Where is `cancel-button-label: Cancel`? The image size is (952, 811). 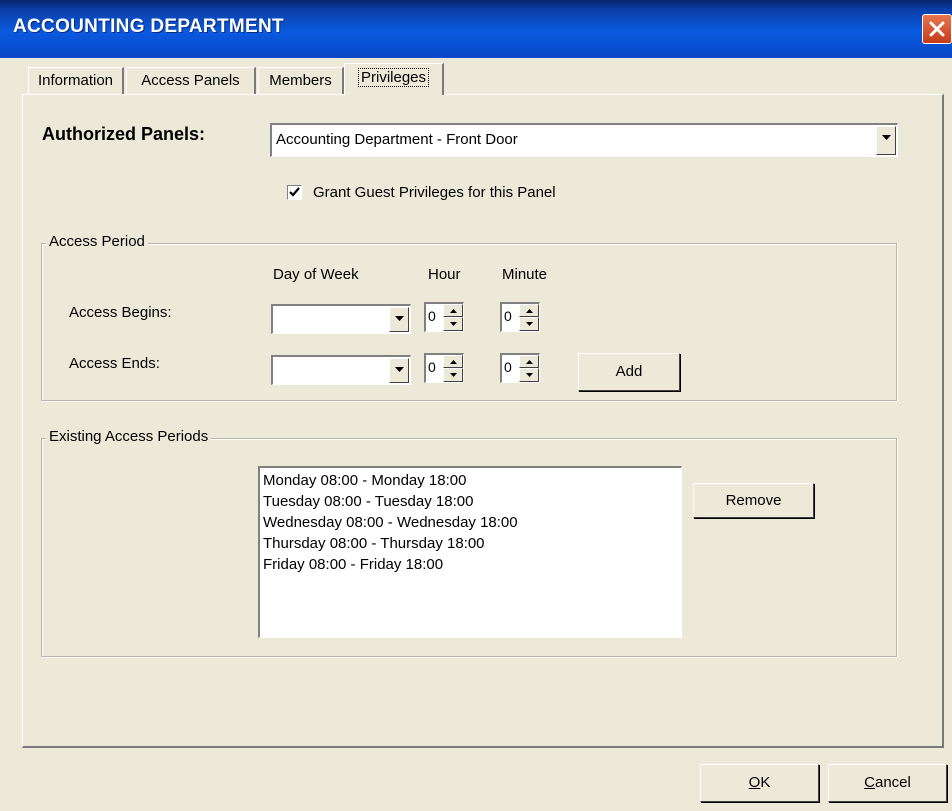
cancel-button-label: Cancel is located at coordinates (887, 783).